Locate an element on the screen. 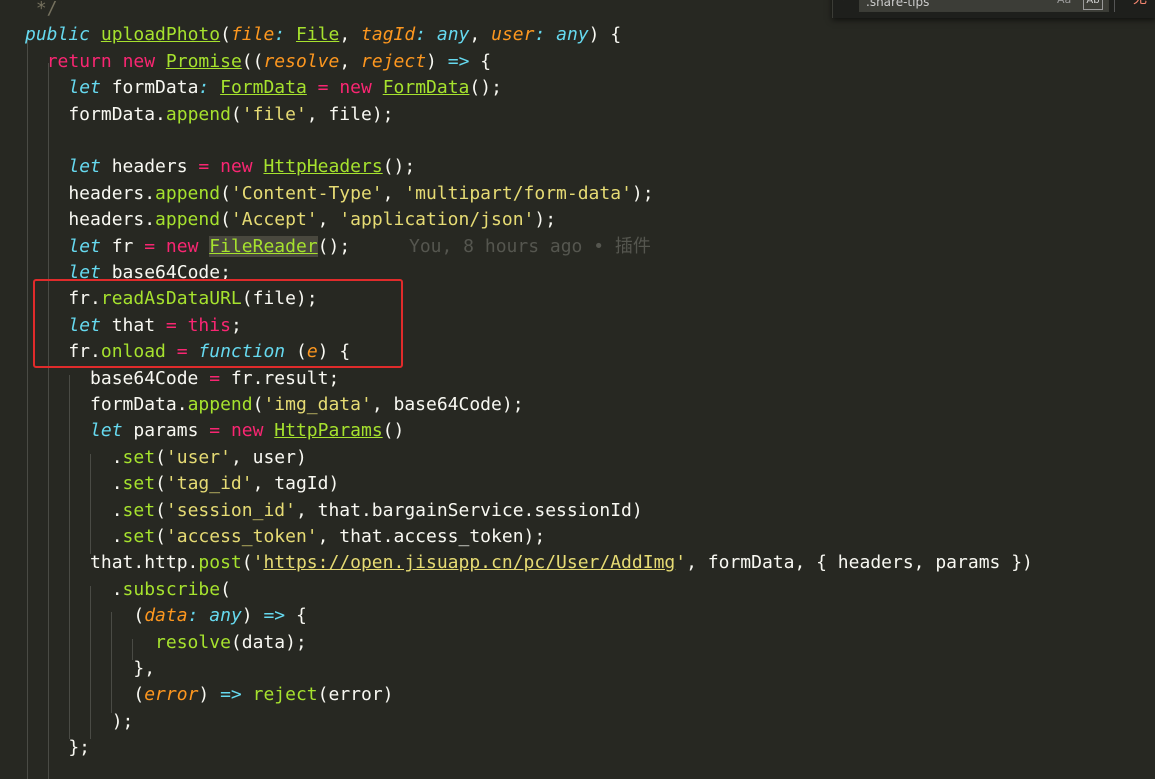  code-token: ' is located at coordinates (258, 563).